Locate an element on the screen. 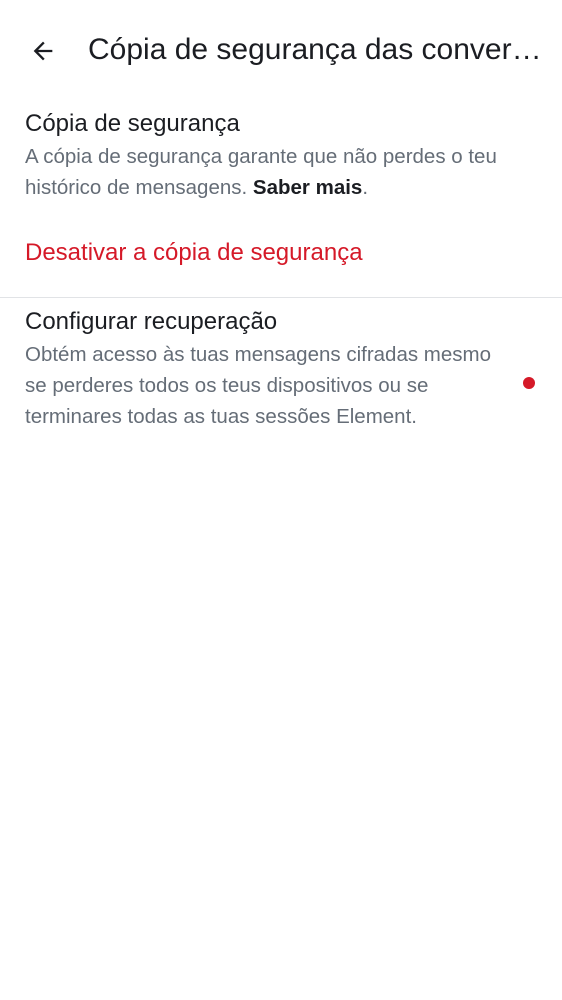  top-app-bar: Cópia de segurança das conversas is located at coordinates (281, 50).